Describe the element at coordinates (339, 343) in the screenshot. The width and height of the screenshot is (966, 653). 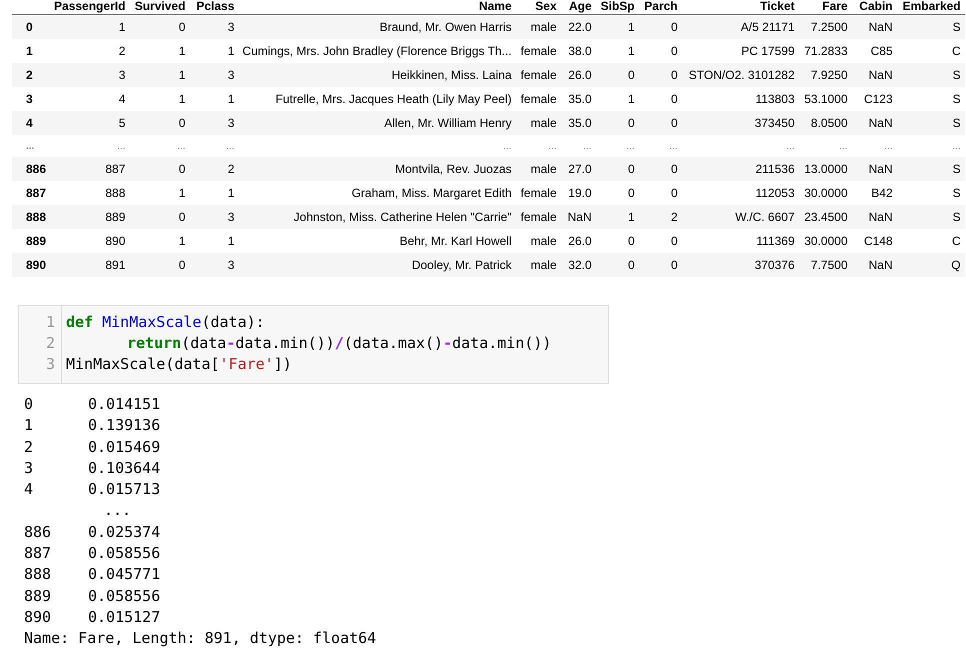
I see `code-line: return(data-data.min())/(data.max()-data.min())` at that location.